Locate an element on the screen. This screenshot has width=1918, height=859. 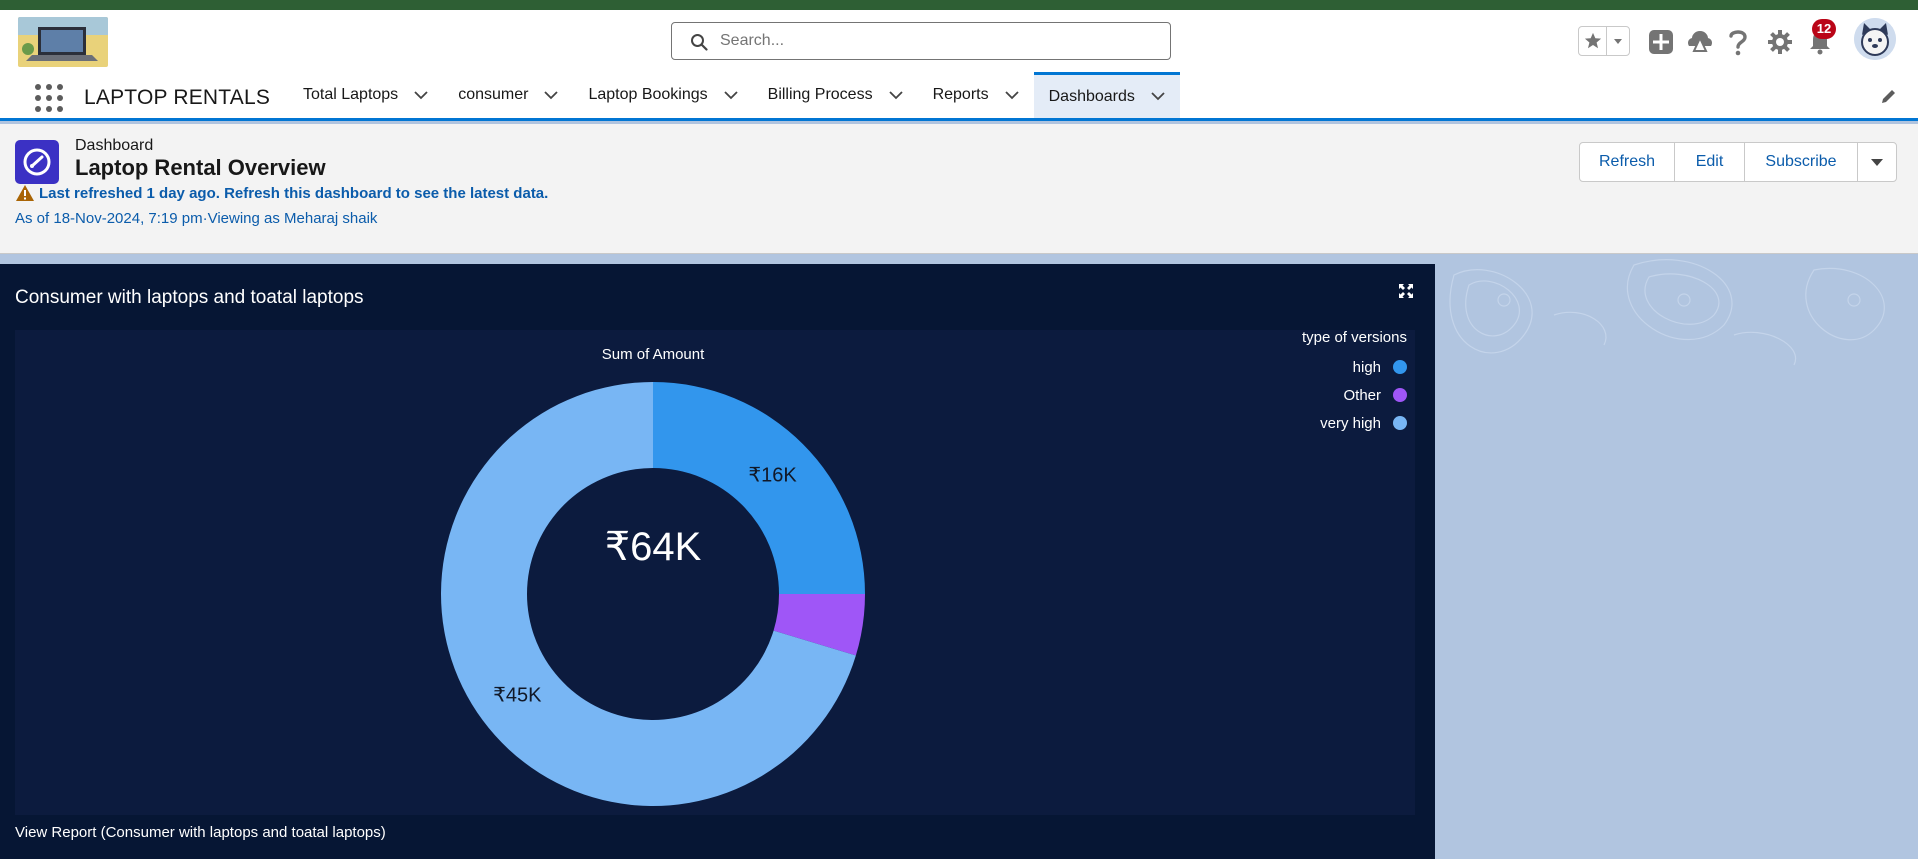
dashboard-actions: Refresh Edit Subscribe is located at coordinates (1738, 162).